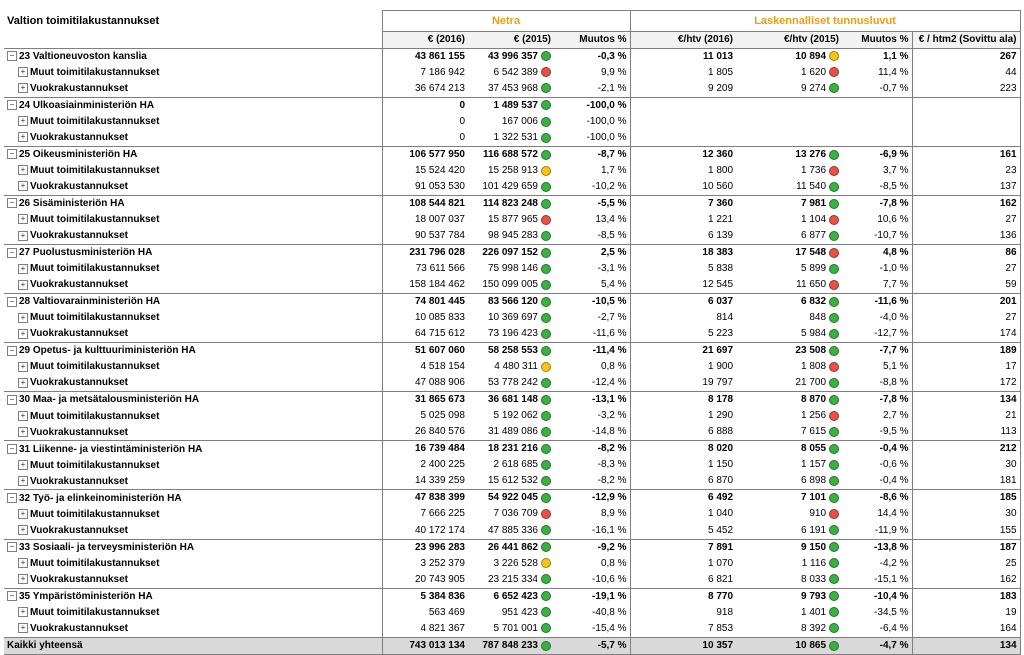  I want to click on change-pct-cell-value: -3,2 %, so click(612, 416).